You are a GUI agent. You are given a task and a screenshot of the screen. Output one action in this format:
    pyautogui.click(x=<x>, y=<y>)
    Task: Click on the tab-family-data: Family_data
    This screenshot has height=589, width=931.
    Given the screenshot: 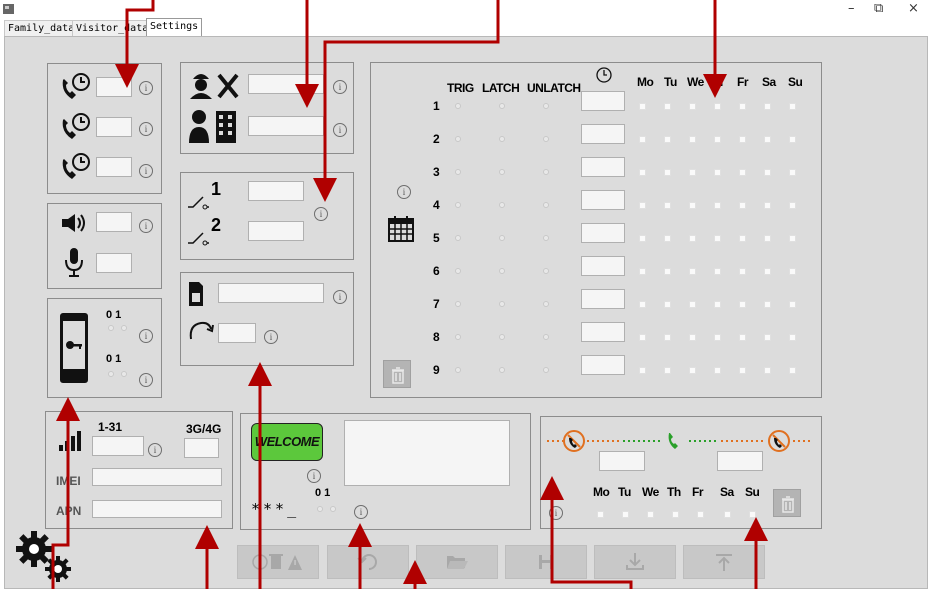 What is the action you would take?
    pyautogui.click(x=41, y=28)
    